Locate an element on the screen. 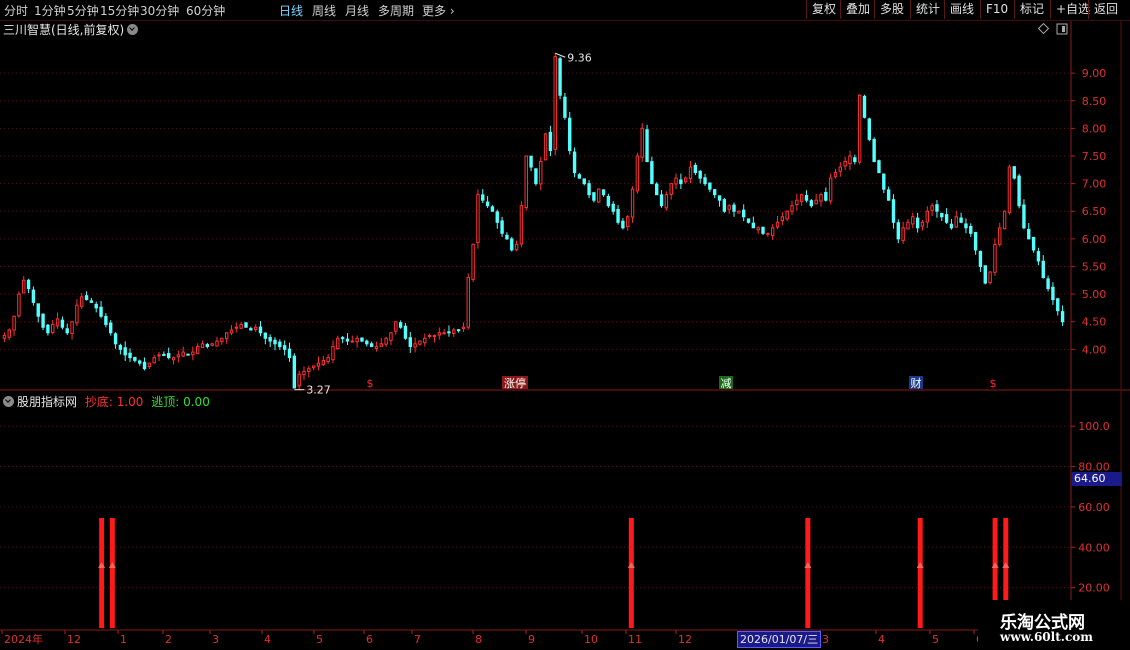 The width and height of the screenshot is (1130, 650). toolbar-button-0: 复权 is located at coordinates (823, 9).